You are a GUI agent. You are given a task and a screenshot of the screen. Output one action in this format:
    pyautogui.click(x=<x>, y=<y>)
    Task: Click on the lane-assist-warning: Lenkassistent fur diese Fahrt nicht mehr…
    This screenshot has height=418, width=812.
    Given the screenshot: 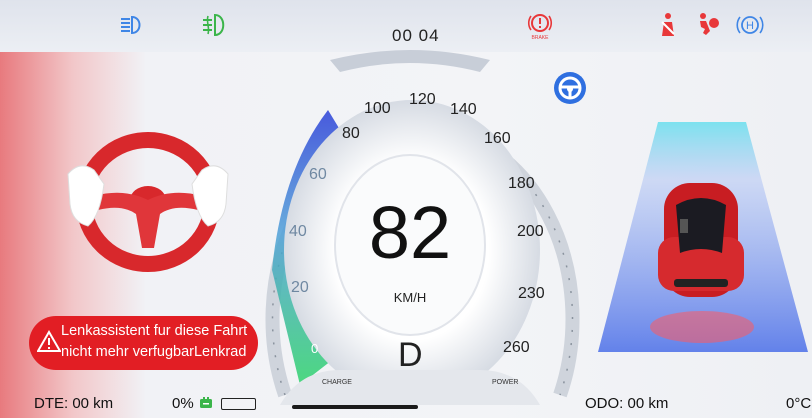 What is the action you would take?
    pyautogui.click(x=143, y=343)
    